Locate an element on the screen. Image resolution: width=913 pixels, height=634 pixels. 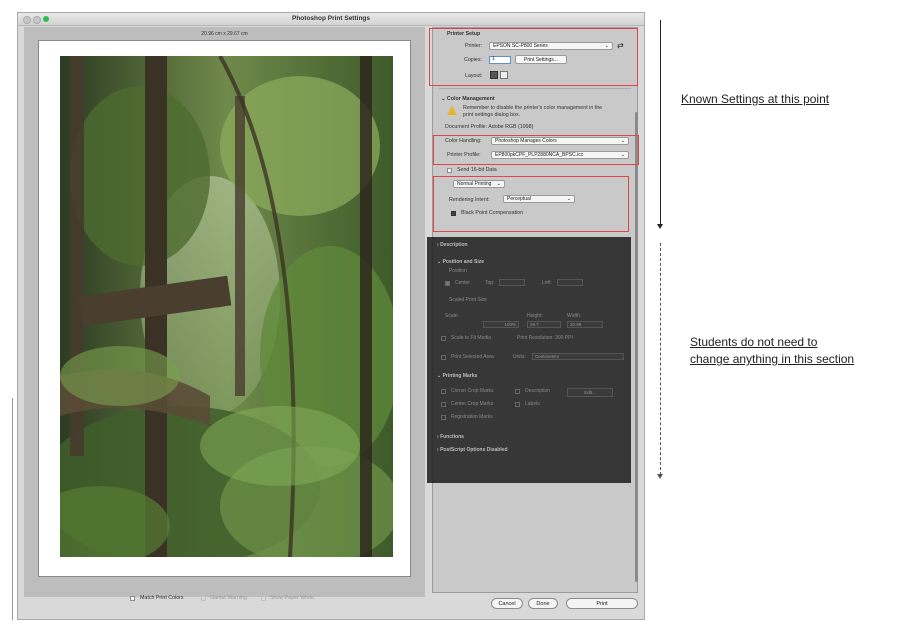
position-size-heading: Position and Size is located at coordinates (463, 262).